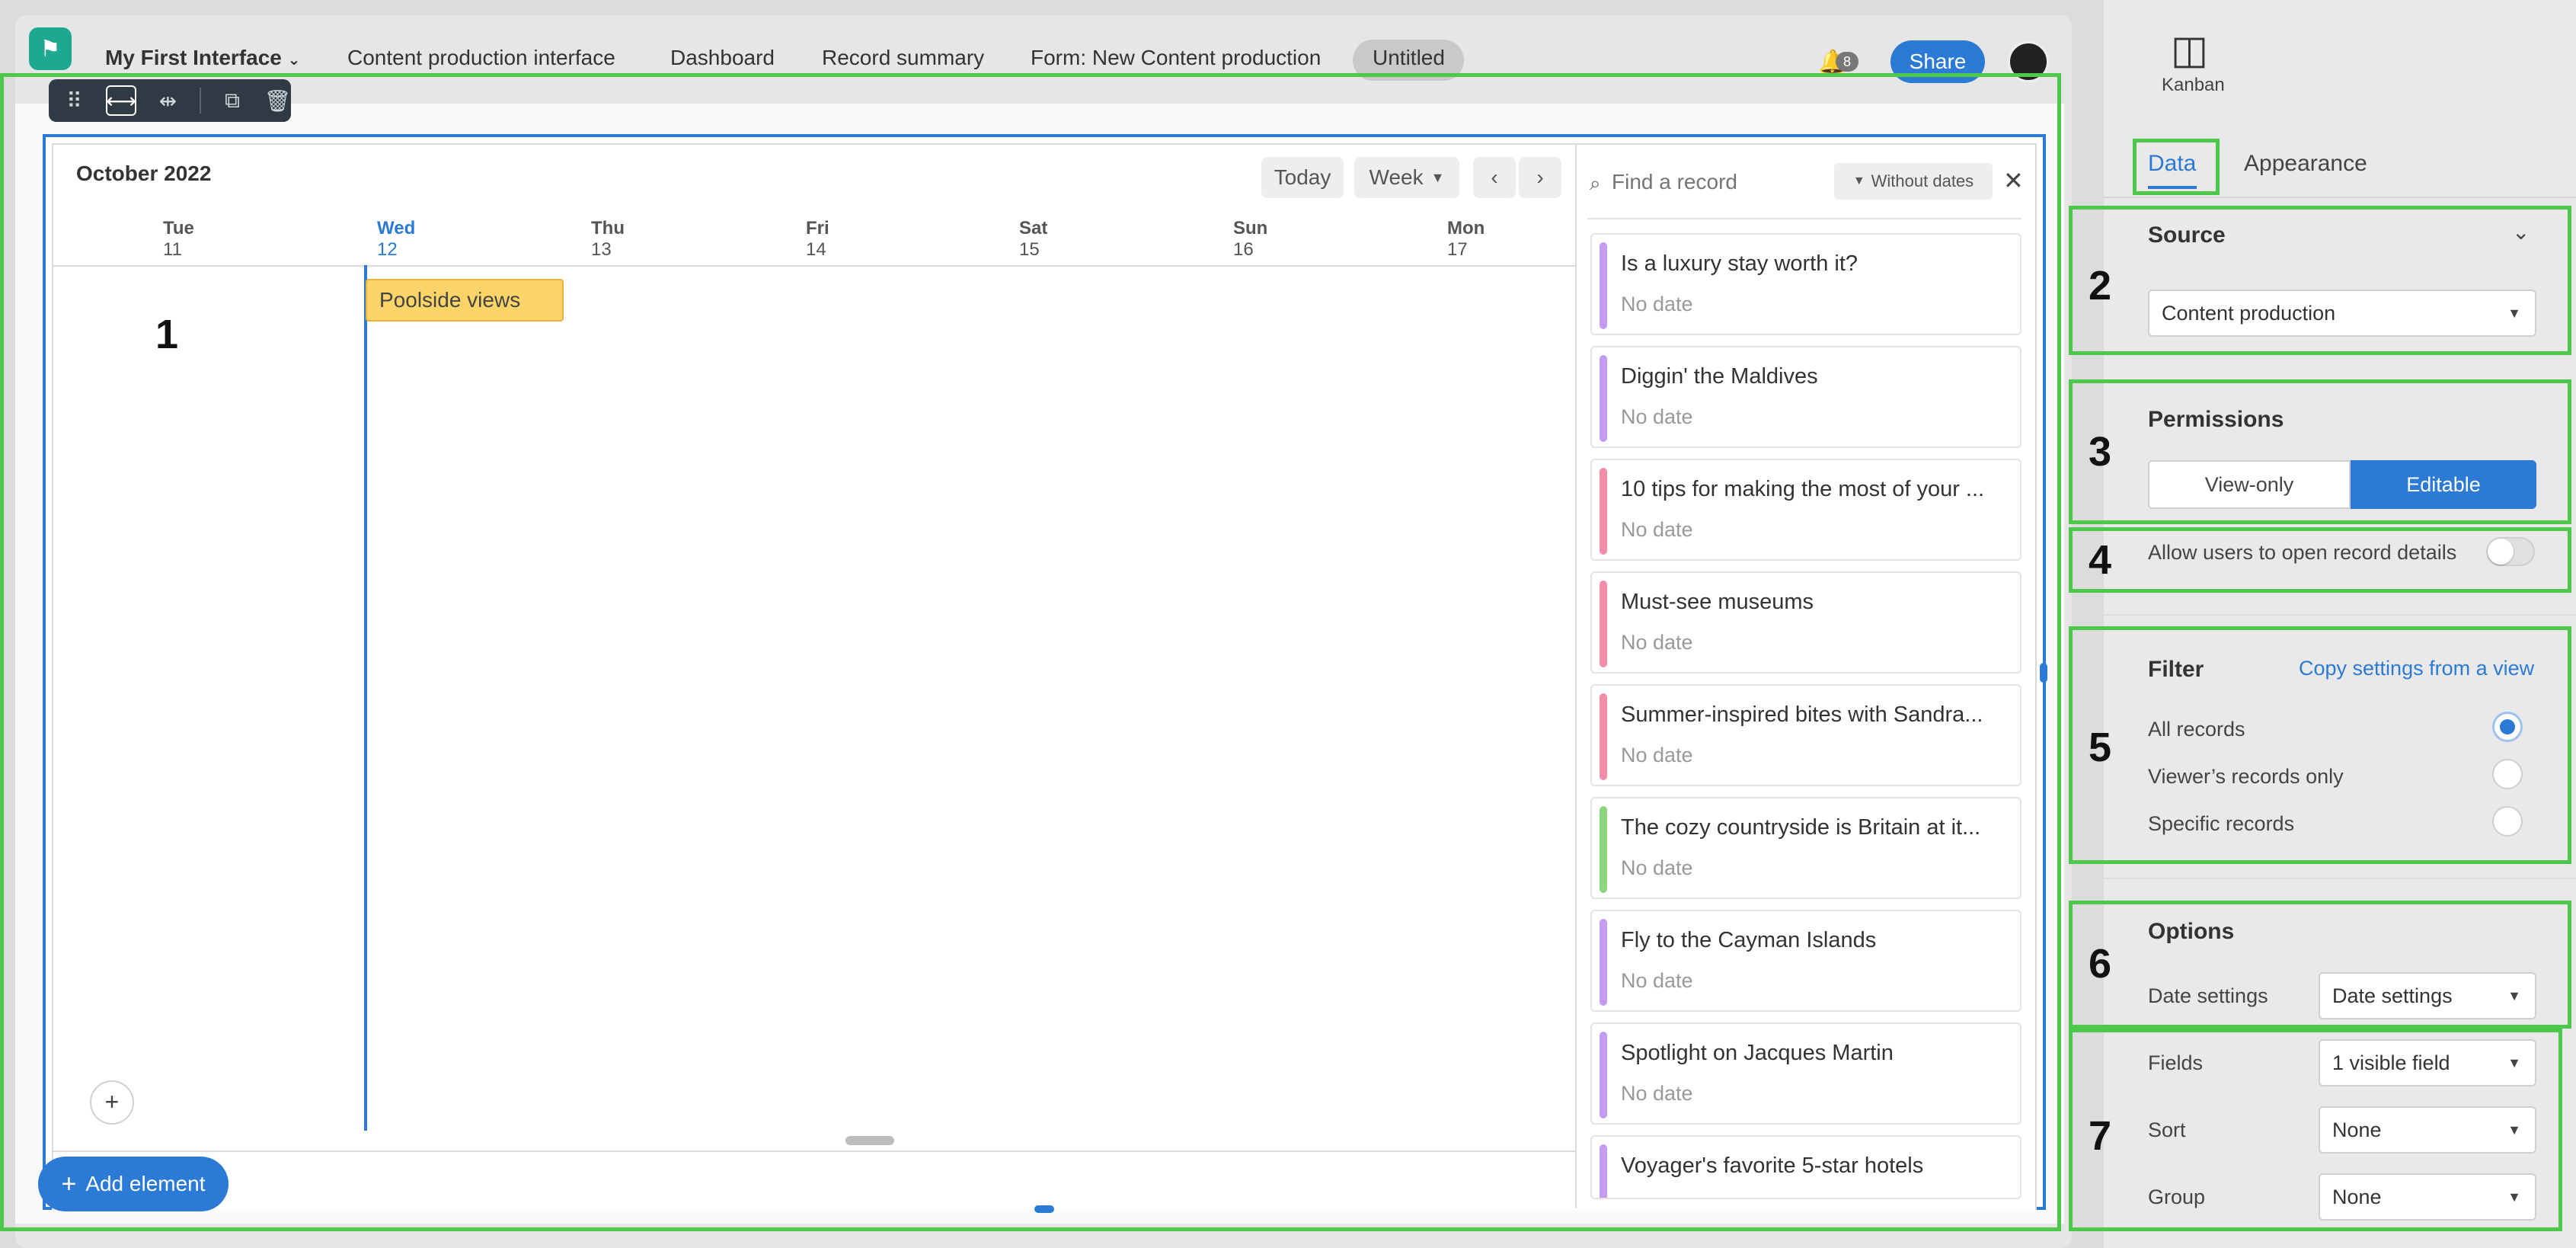  Describe the element at coordinates (816, 249) in the screenshot. I see `day-num: 14` at that location.